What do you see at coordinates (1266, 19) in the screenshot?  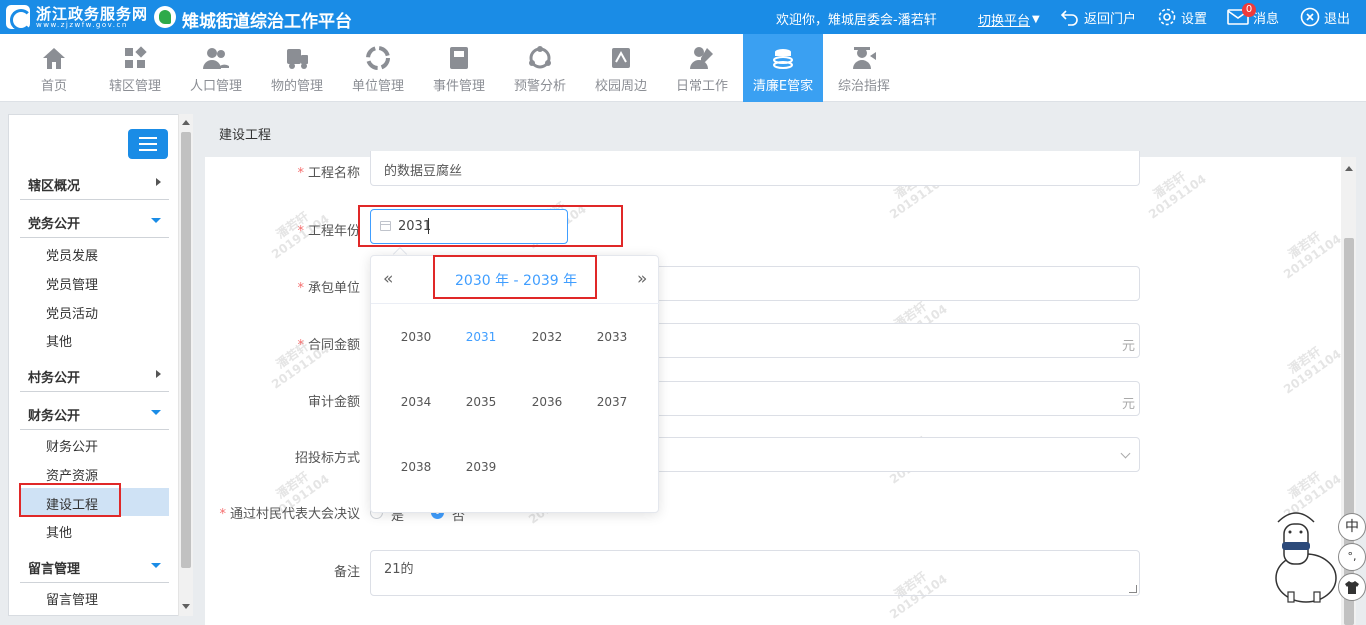 I see `messages-label: 消息` at bounding box center [1266, 19].